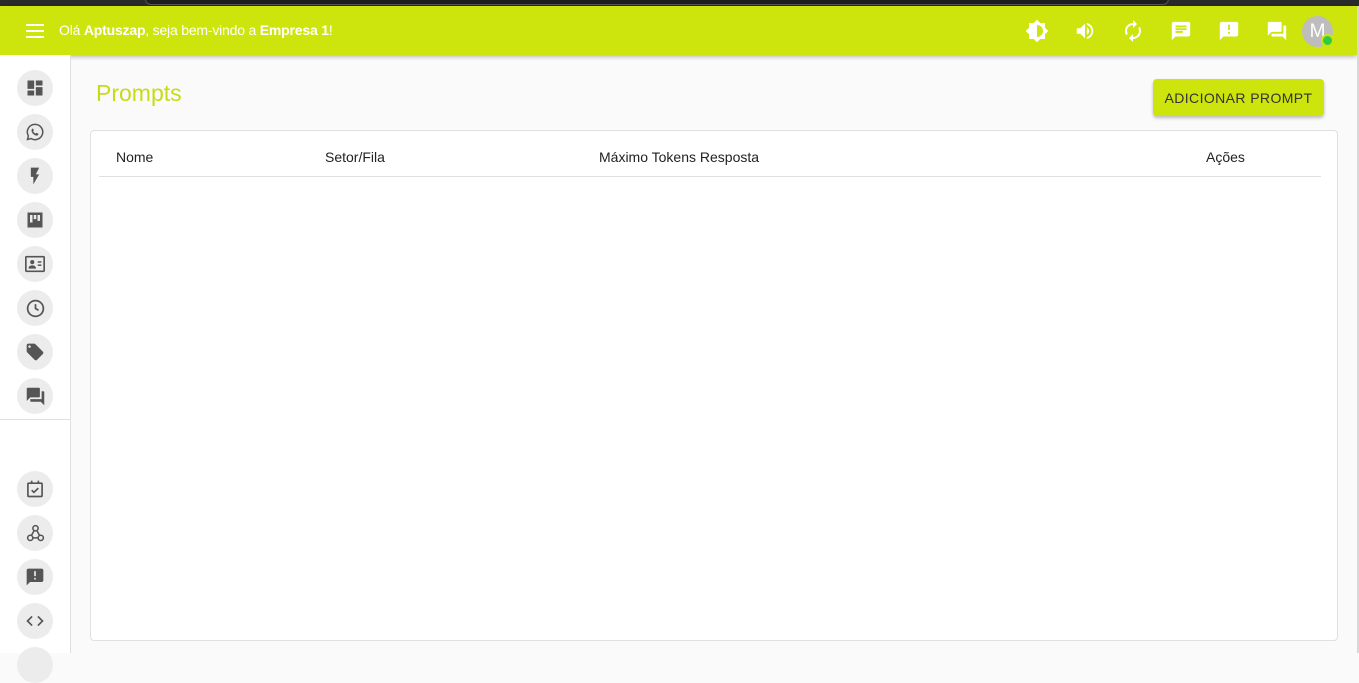 Image resolution: width=1359 pixels, height=683 pixels. I want to click on sidebar, so click(35, 369).